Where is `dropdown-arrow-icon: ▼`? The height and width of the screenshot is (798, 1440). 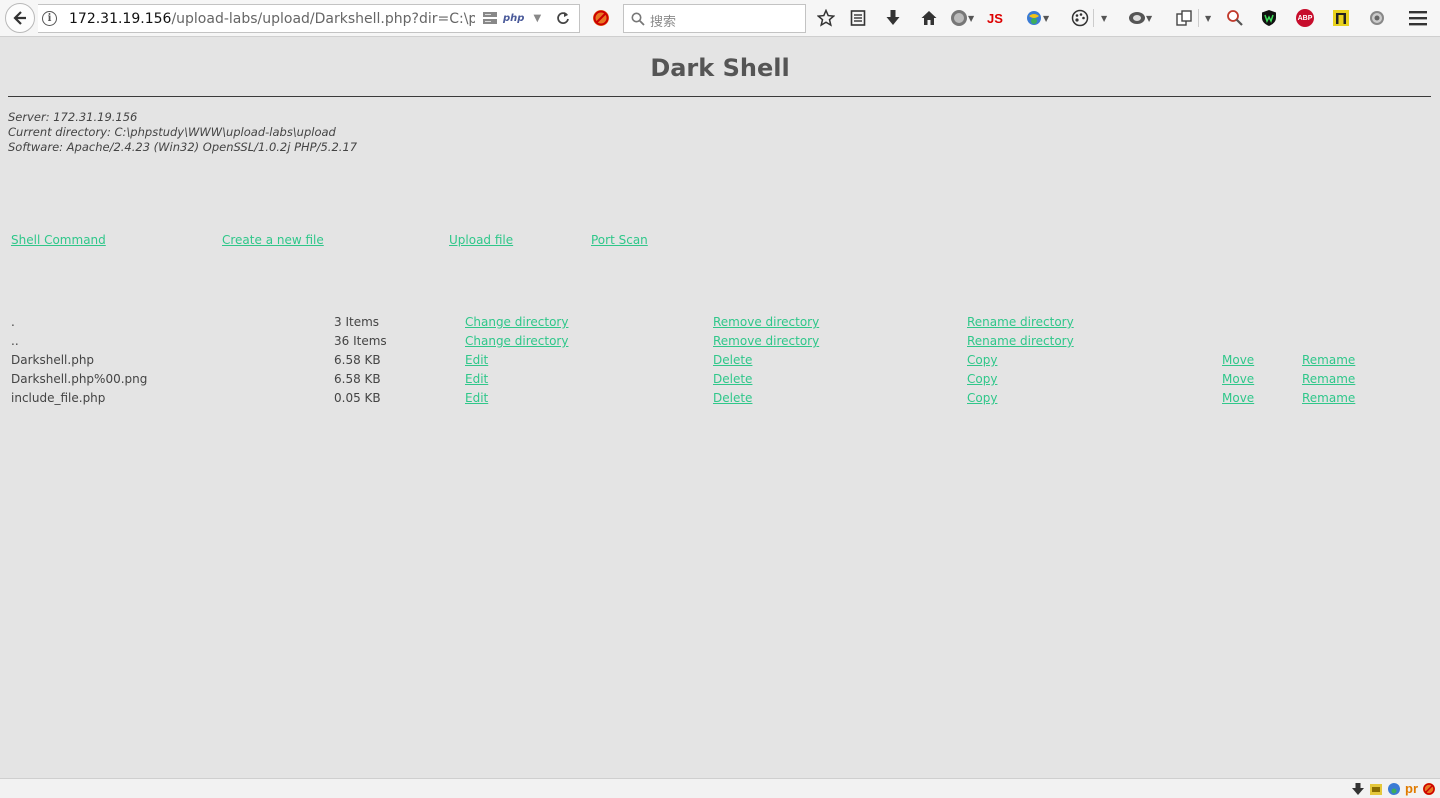
dropdown-arrow-icon: ▼ is located at coordinates (537, 18).